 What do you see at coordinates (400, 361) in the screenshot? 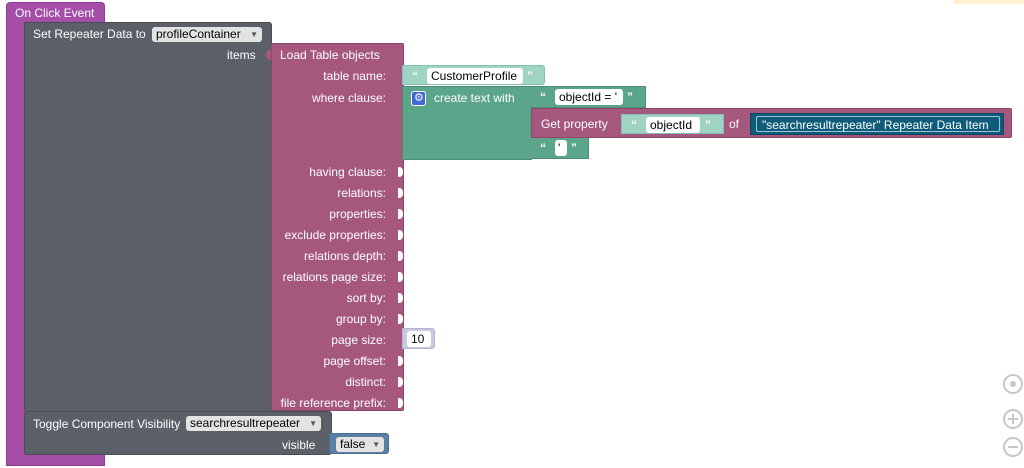
I see `page-offset-socket` at bounding box center [400, 361].